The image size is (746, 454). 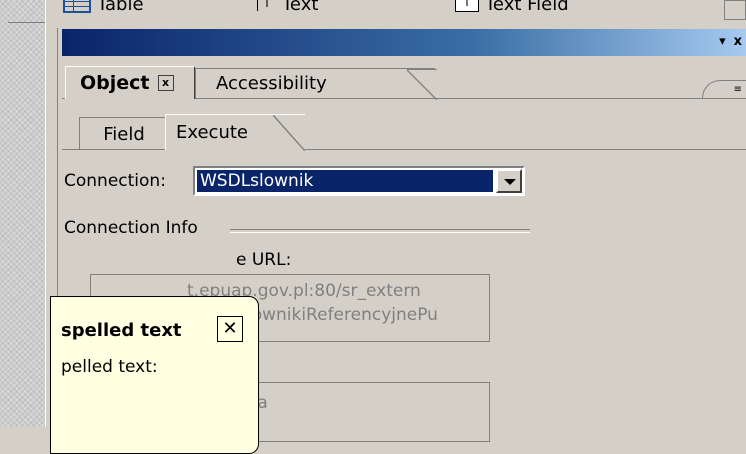 I want to click on tab-accessibility-label: Accessibility, so click(x=271, y=83).